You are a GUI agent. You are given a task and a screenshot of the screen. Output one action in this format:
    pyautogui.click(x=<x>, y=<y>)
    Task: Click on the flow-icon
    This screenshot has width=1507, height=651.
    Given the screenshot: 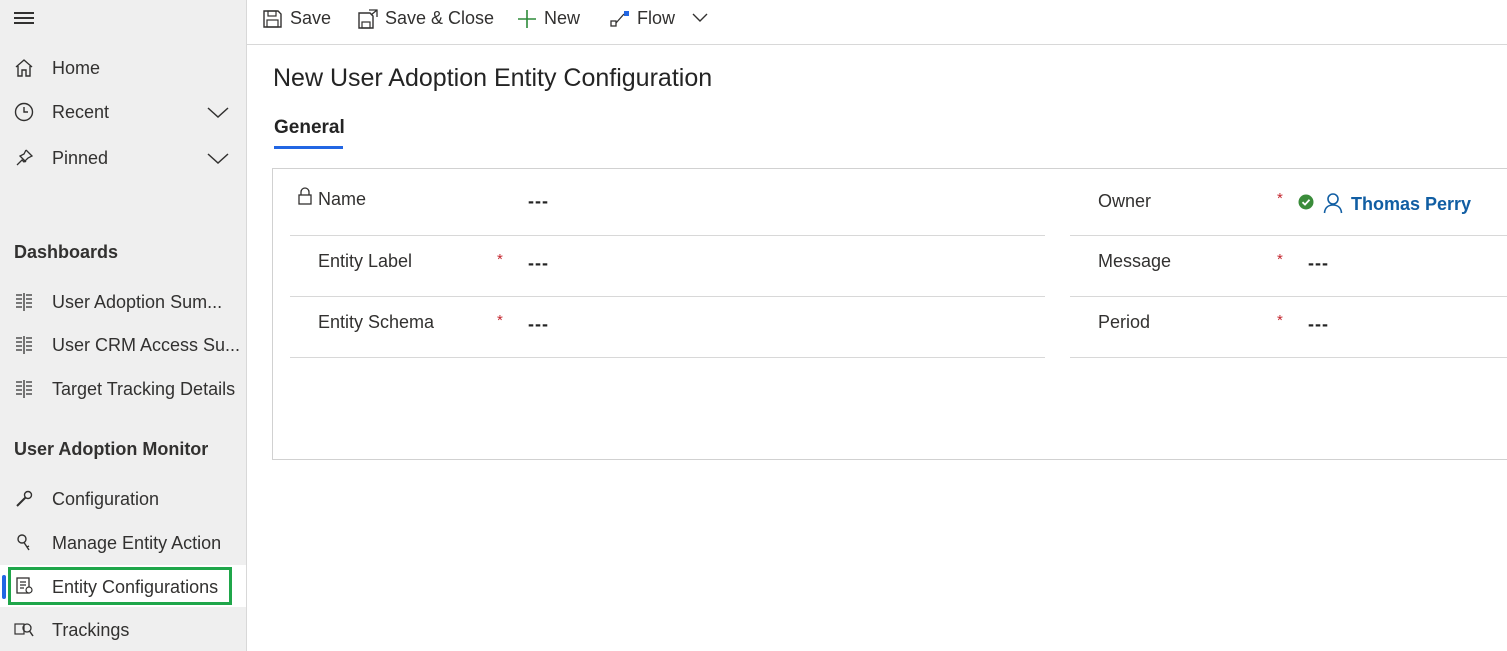 What is the action you would take?
    pyautogui.click(x=620, y=19)
    